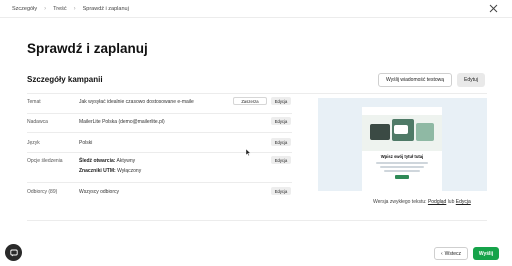  Describe the element at coordinates (281, 121) in the screenshot. I see `sender-edit-button: Edycja` at that location.